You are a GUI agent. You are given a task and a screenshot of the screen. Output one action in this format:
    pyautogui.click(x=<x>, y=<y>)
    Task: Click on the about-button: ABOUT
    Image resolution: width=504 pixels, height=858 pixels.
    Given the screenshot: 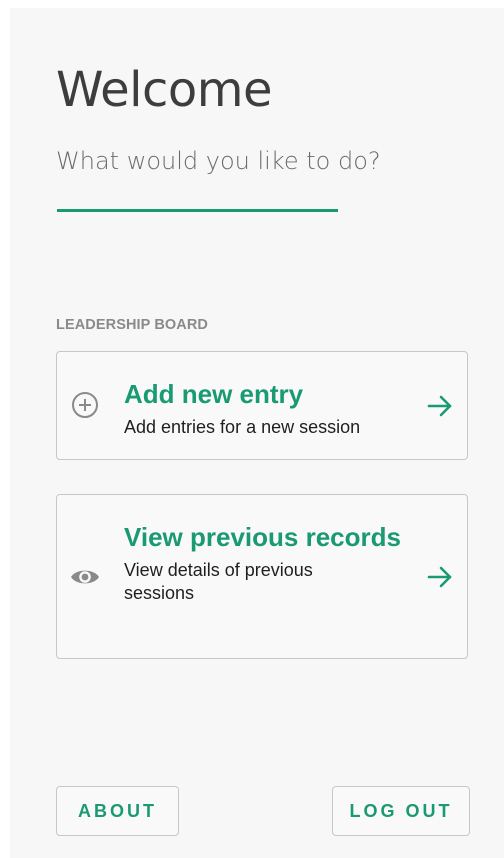 What is the action you would take?
    pyautogui.click(x=117, y=811)
    